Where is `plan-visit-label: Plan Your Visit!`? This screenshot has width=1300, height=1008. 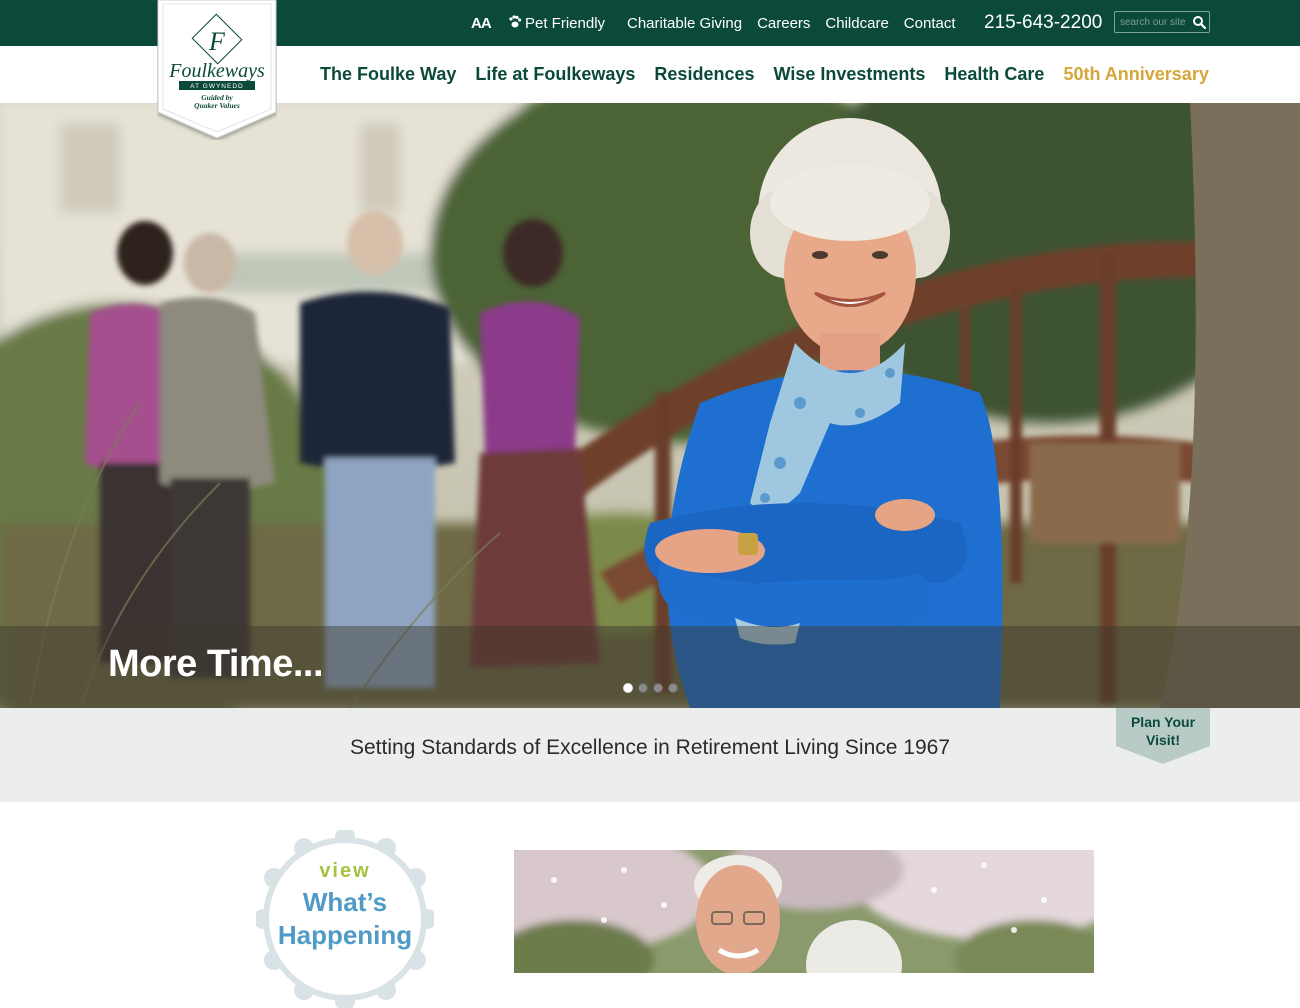 plan-visit-label: Plan Your Visit! is located at coordinates (1163, 731).